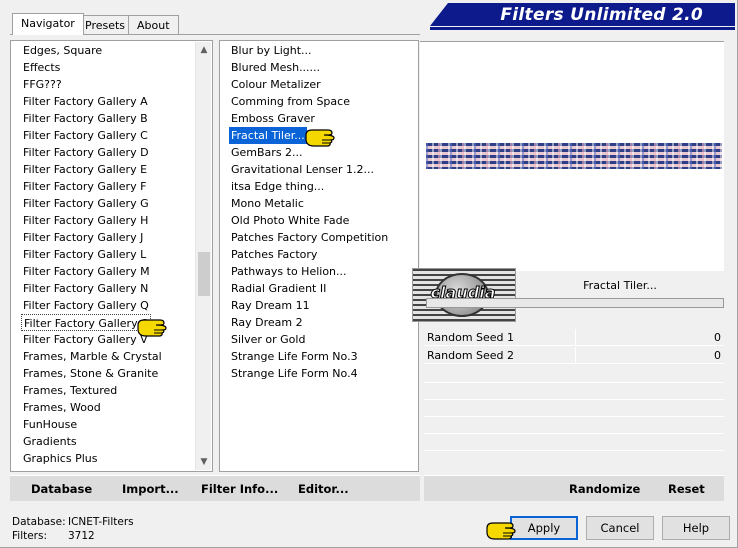 The image size is (738, 548). What do you see at coordinates (30, 536) in the screenshot?
I see `filters-label: Filters:` at bounding box center [30, 536].